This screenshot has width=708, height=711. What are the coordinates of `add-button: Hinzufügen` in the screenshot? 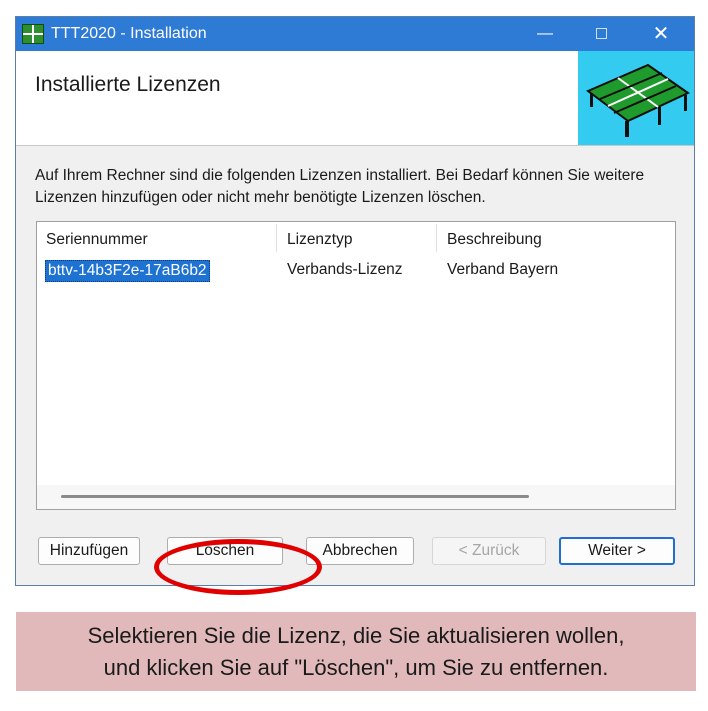 It's located at (89, 551).